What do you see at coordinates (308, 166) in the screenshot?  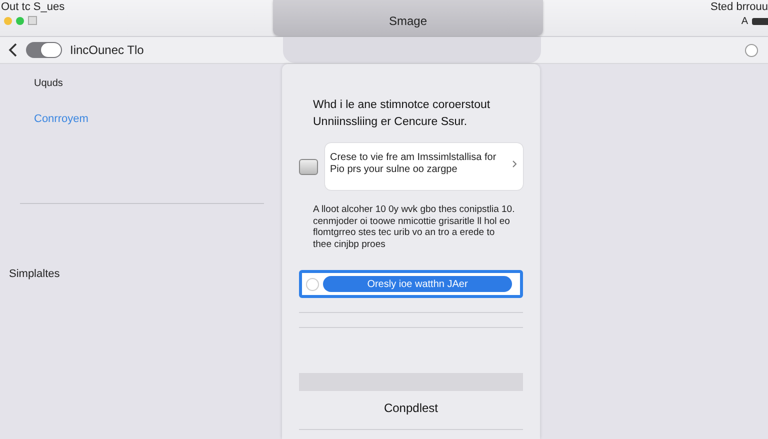 I see `checkbox` at bounding box center [308, 166].